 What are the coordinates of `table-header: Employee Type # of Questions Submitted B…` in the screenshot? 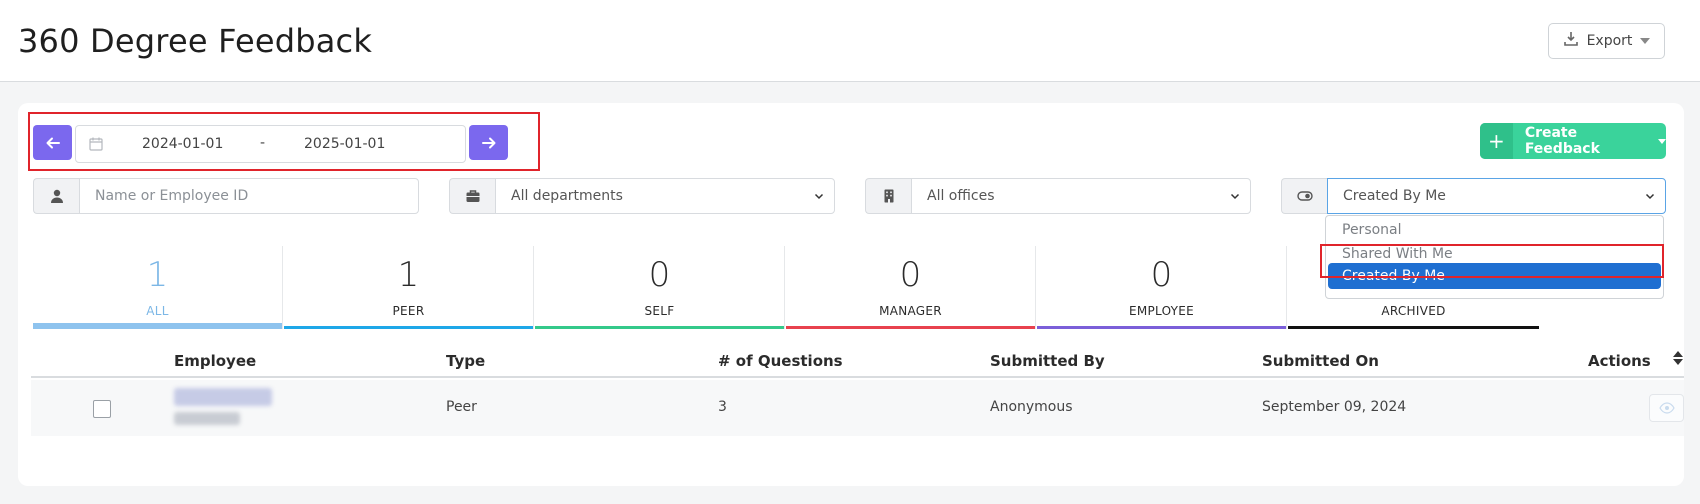 It's located at (857, 360).